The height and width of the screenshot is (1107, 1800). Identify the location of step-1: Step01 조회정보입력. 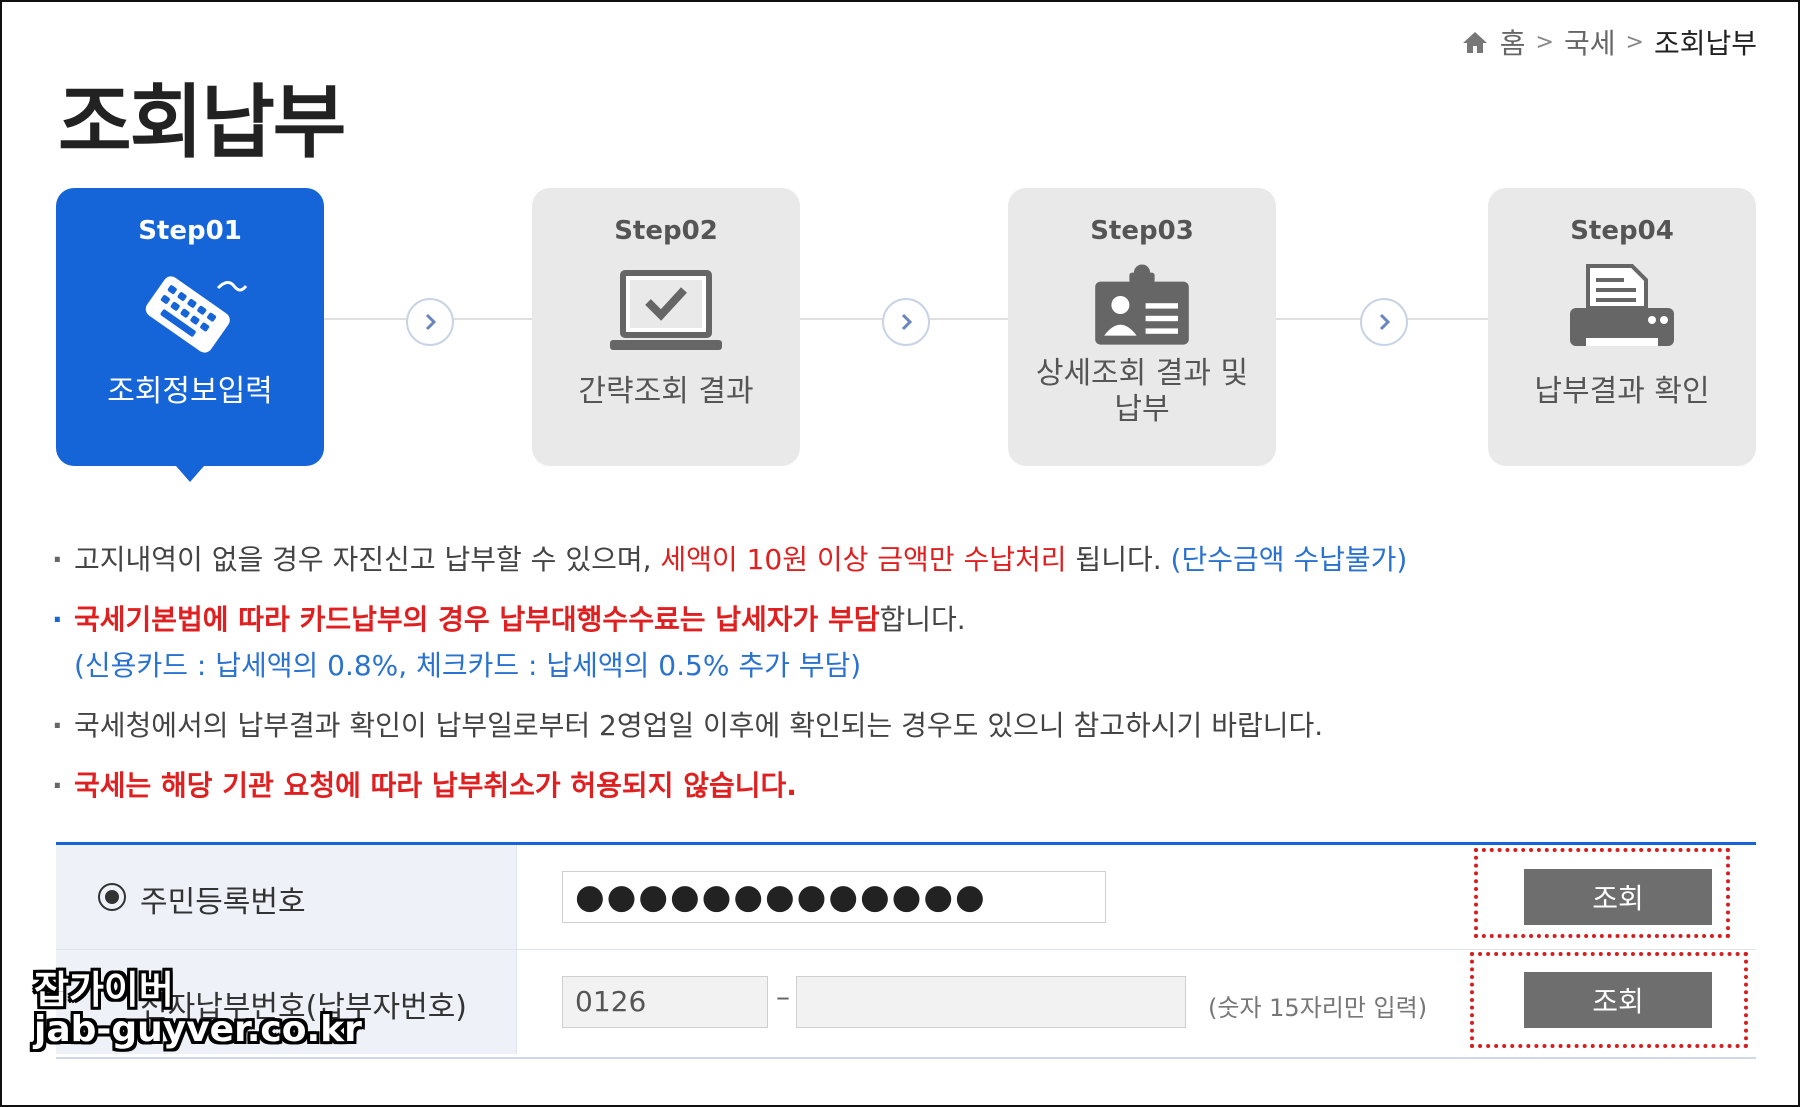
(190, 335).